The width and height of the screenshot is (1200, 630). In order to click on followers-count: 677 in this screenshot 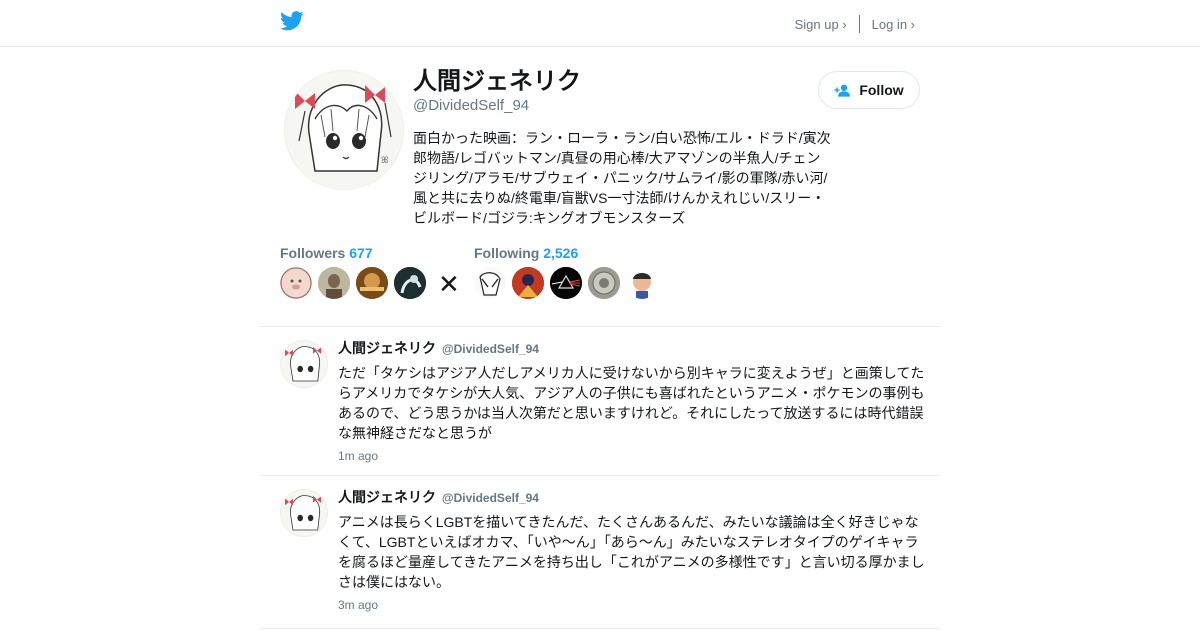, I will do `click(361, 253)`.